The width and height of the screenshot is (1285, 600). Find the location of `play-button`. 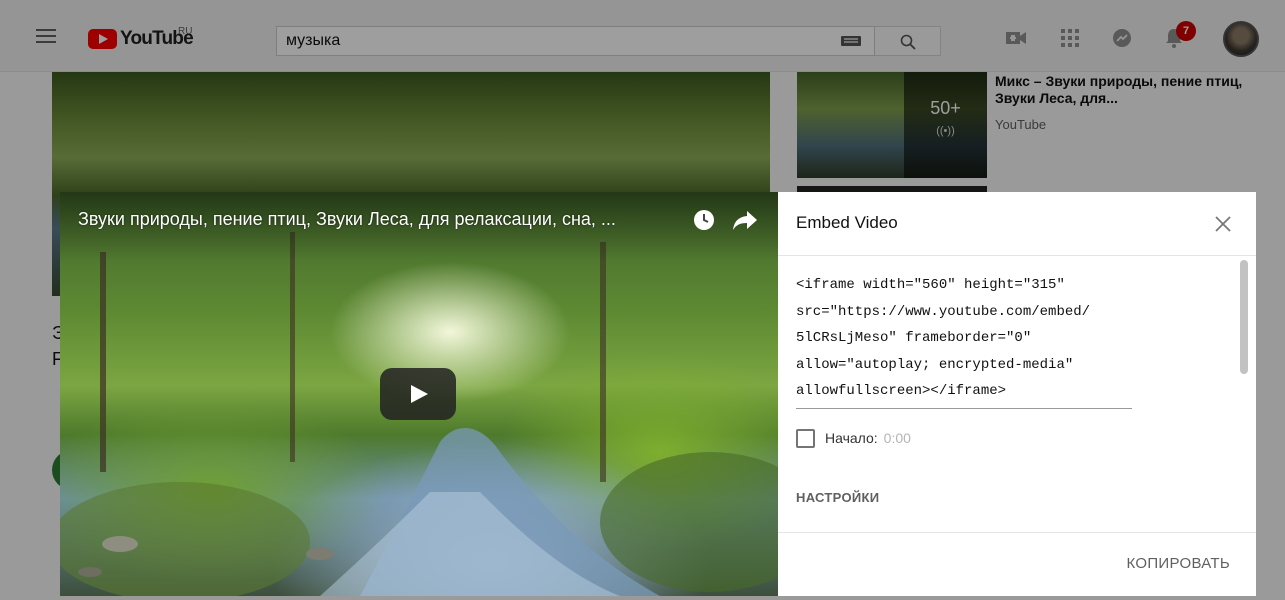

play-button is located at coordinates (418, 394).